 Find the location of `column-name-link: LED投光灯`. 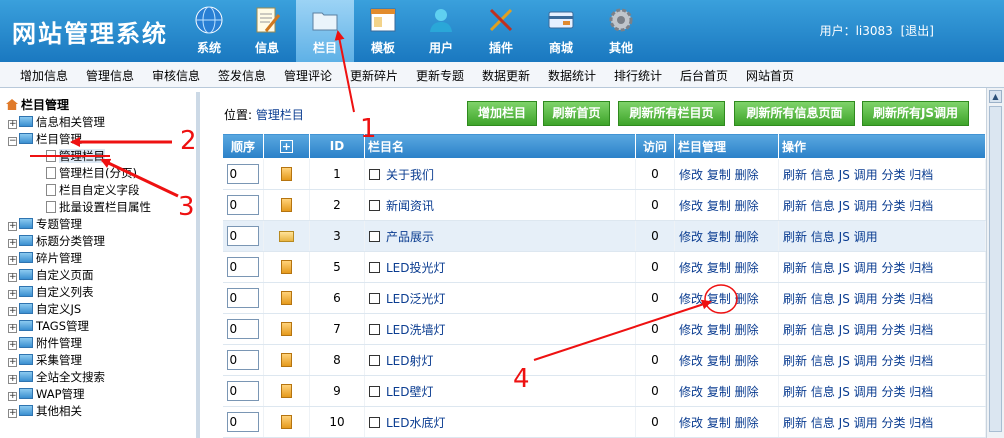

column-name-link: LED投光灯 is located at coordinates (416, 268).